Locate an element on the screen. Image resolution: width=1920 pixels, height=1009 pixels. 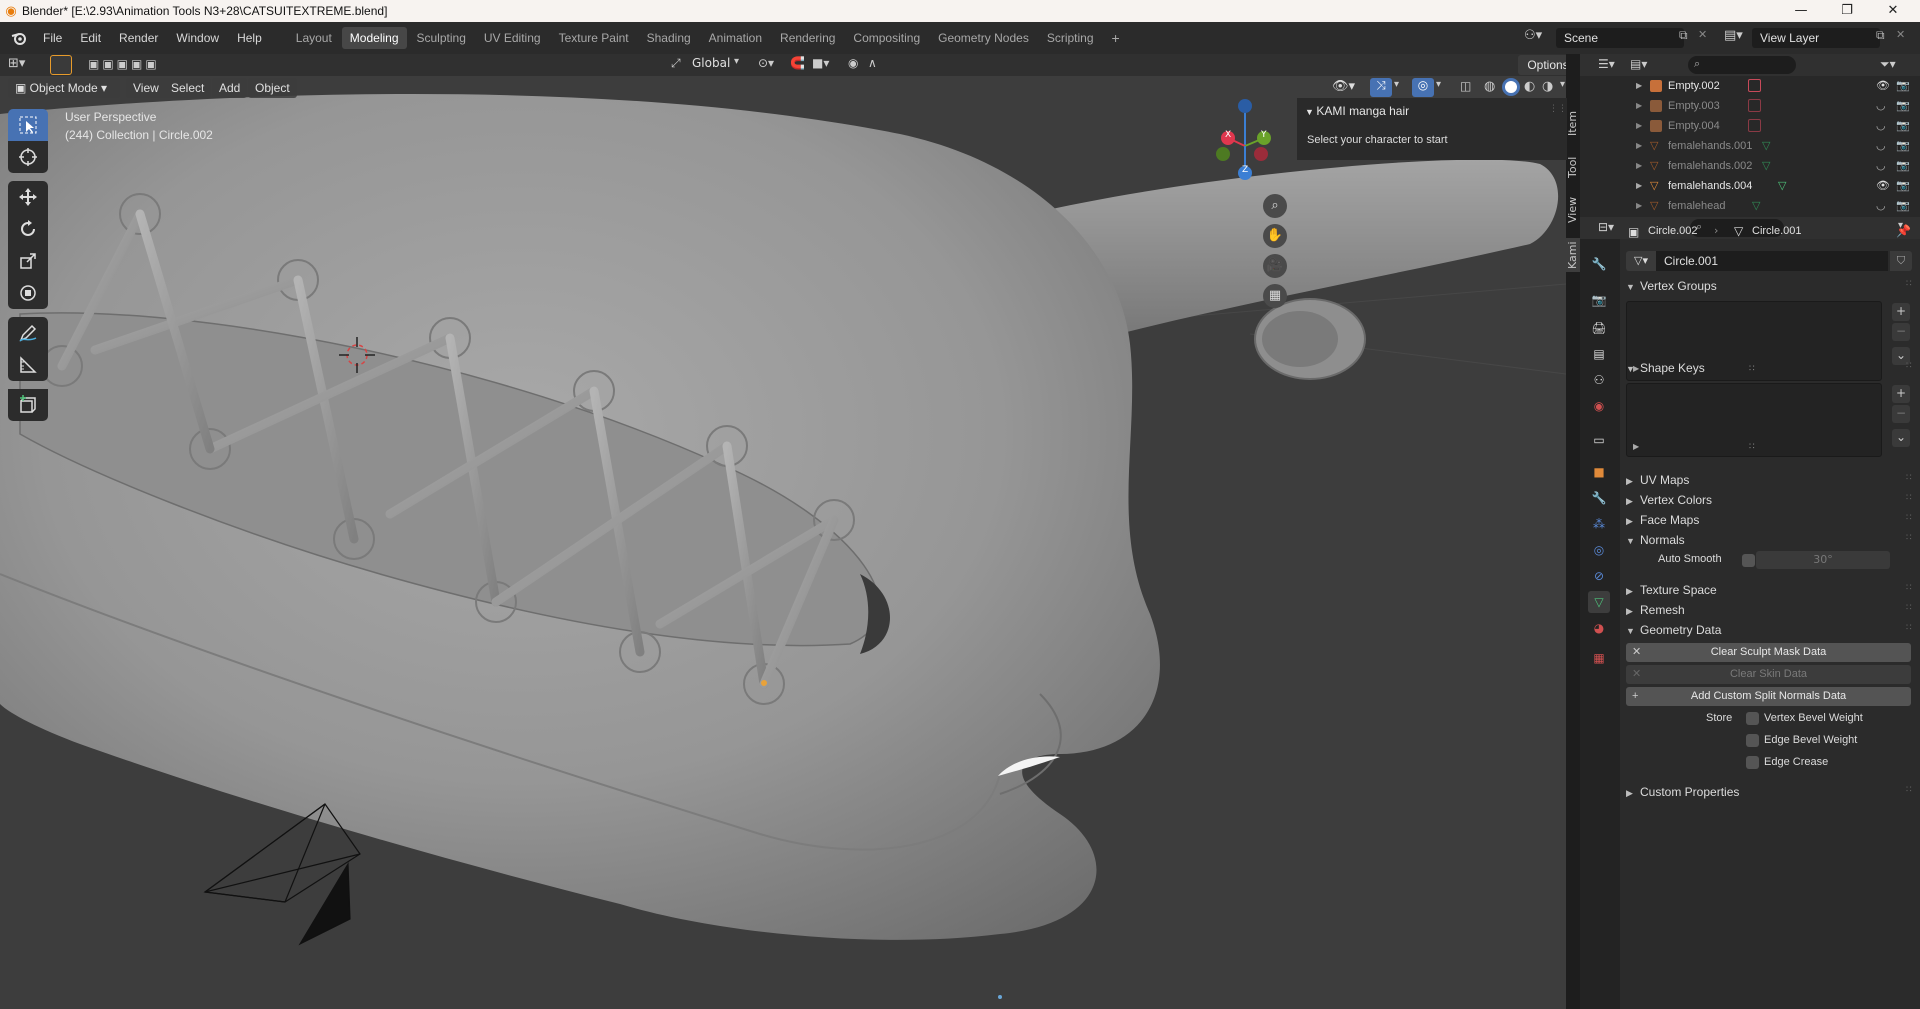
rotate-tool is located at coordinates (28, 229).